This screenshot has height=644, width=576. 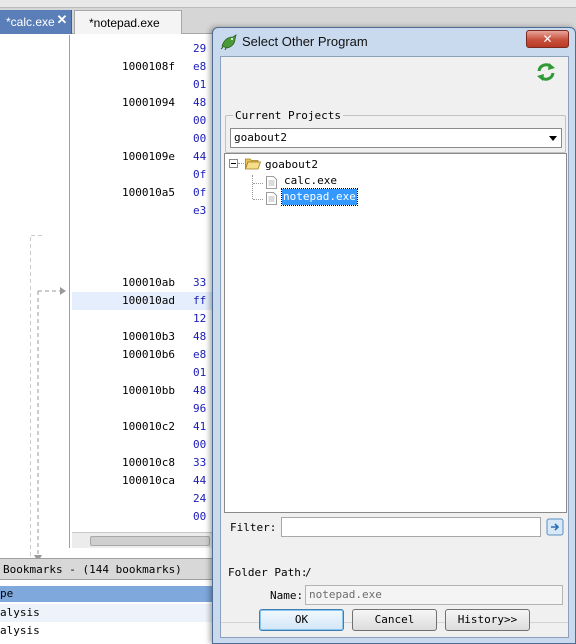 I want to click on current-projects-group: Current Projects goabout2, so click(x=395, y=131).